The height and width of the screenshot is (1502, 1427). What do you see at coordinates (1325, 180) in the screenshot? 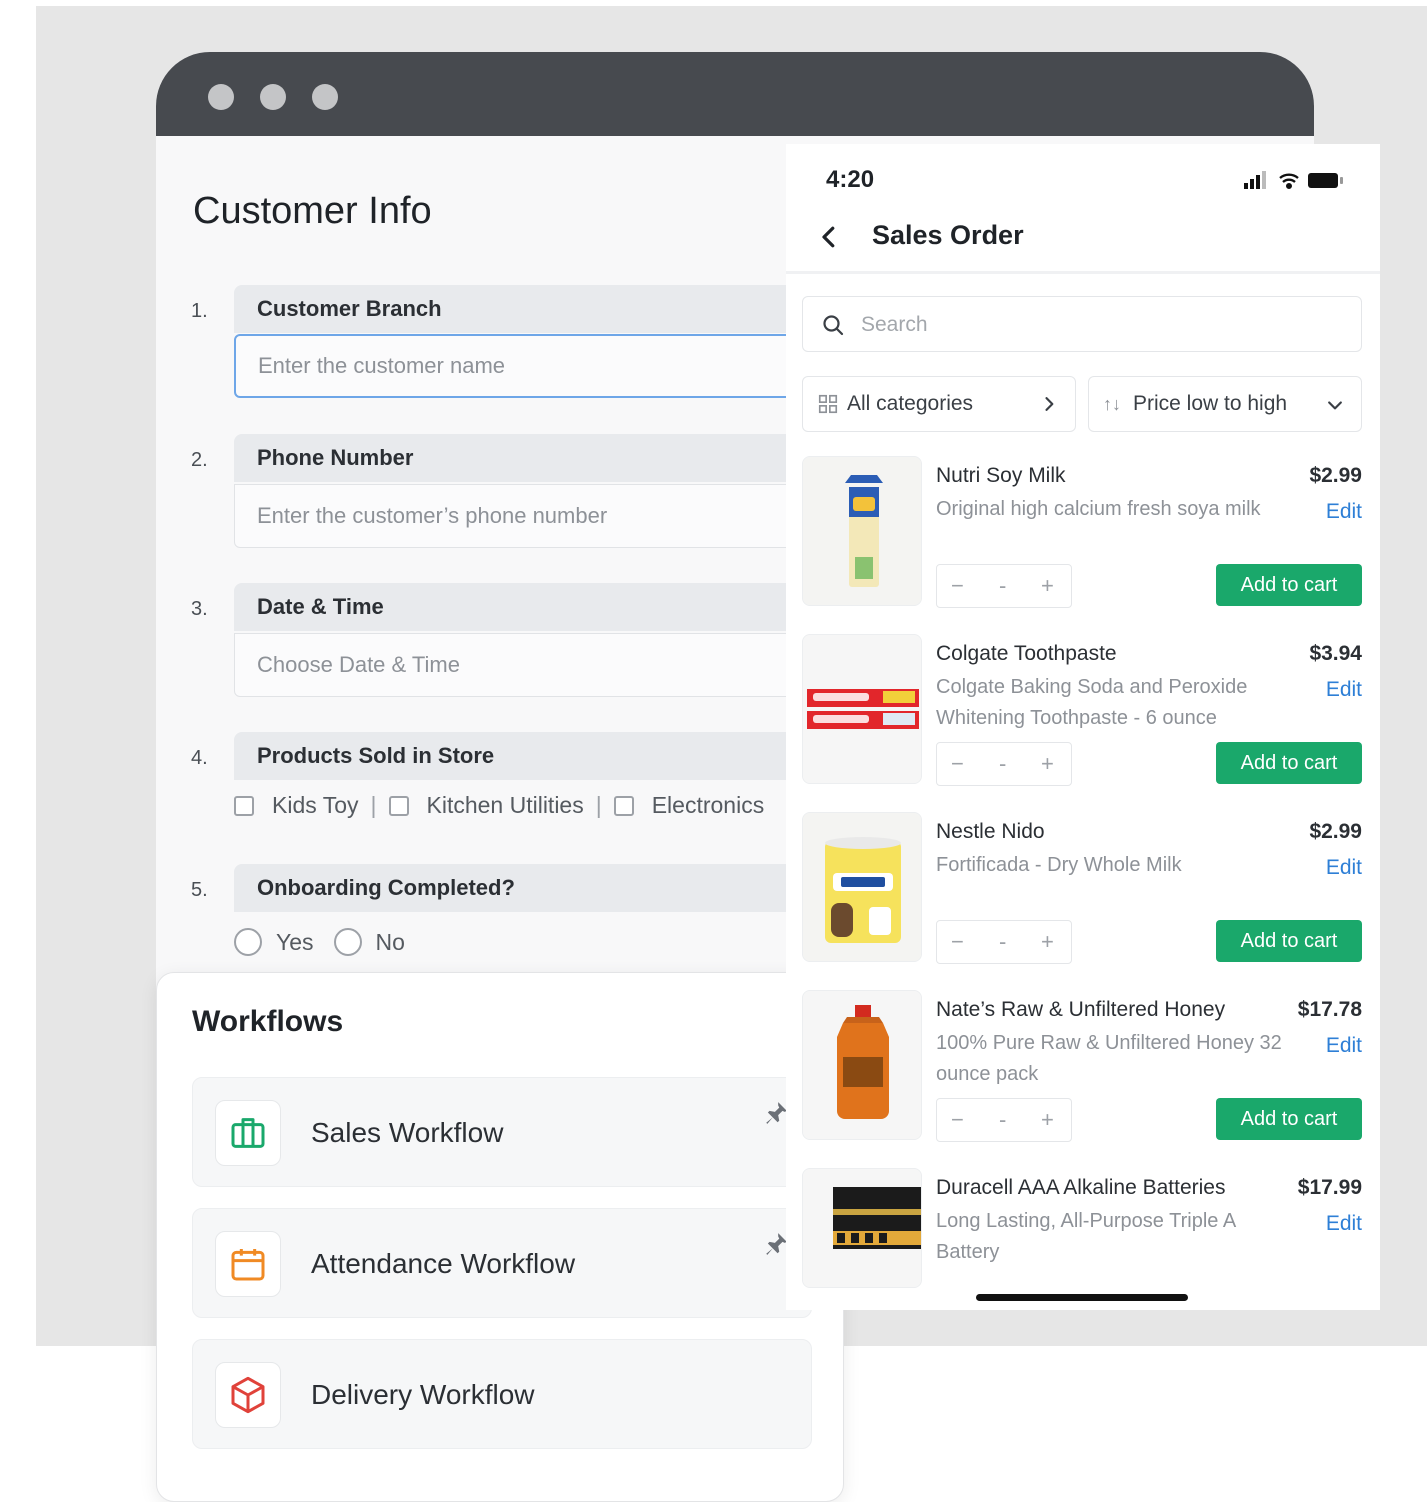
I see `battery-icon` at bounding box center [1325, 180].